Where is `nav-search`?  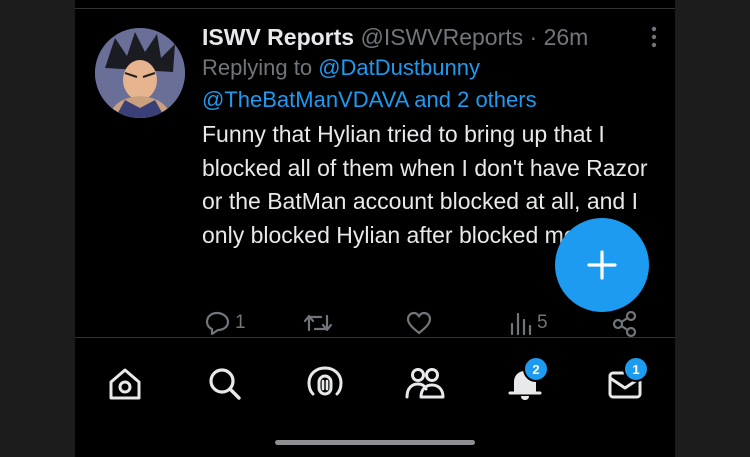 nav-search is located at coordinates (225, 384).